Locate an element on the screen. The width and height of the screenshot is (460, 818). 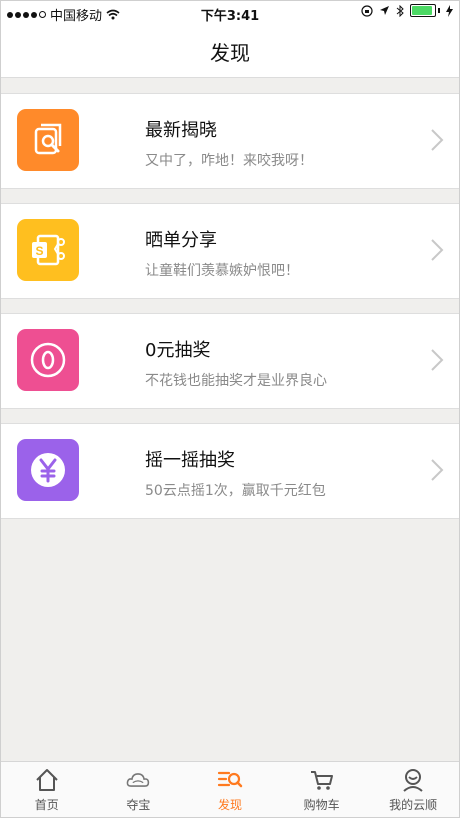
tab-label: 购物车 is located at coordinates (321, 805).